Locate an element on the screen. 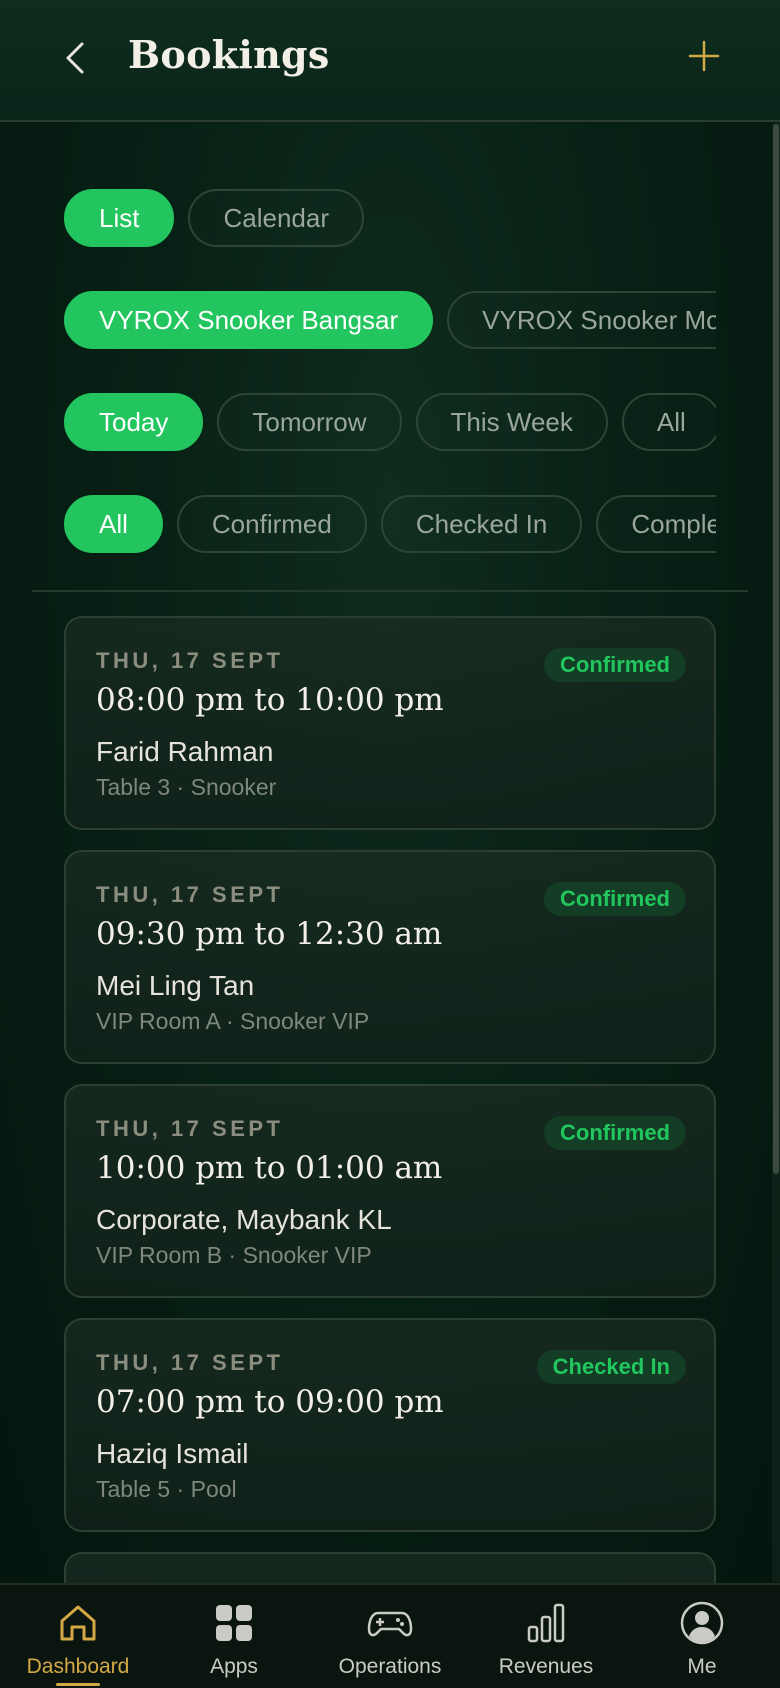 This screenshot has width=780, height=1688. status-filter-row: AllConfirmedChecked InCompleted is located at coordinates (390, 525).